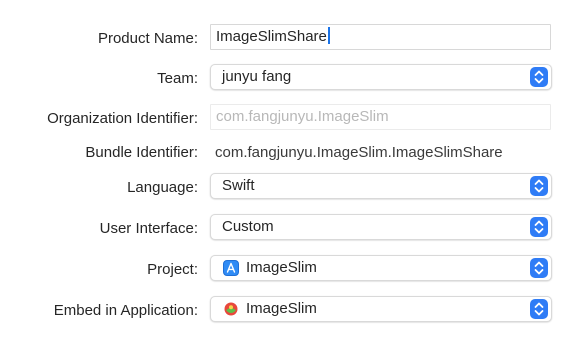  Describe the element at coordinates (381, 309) in the screenshot. I see `embed-in-application-popup: ImageSlim` at that location.